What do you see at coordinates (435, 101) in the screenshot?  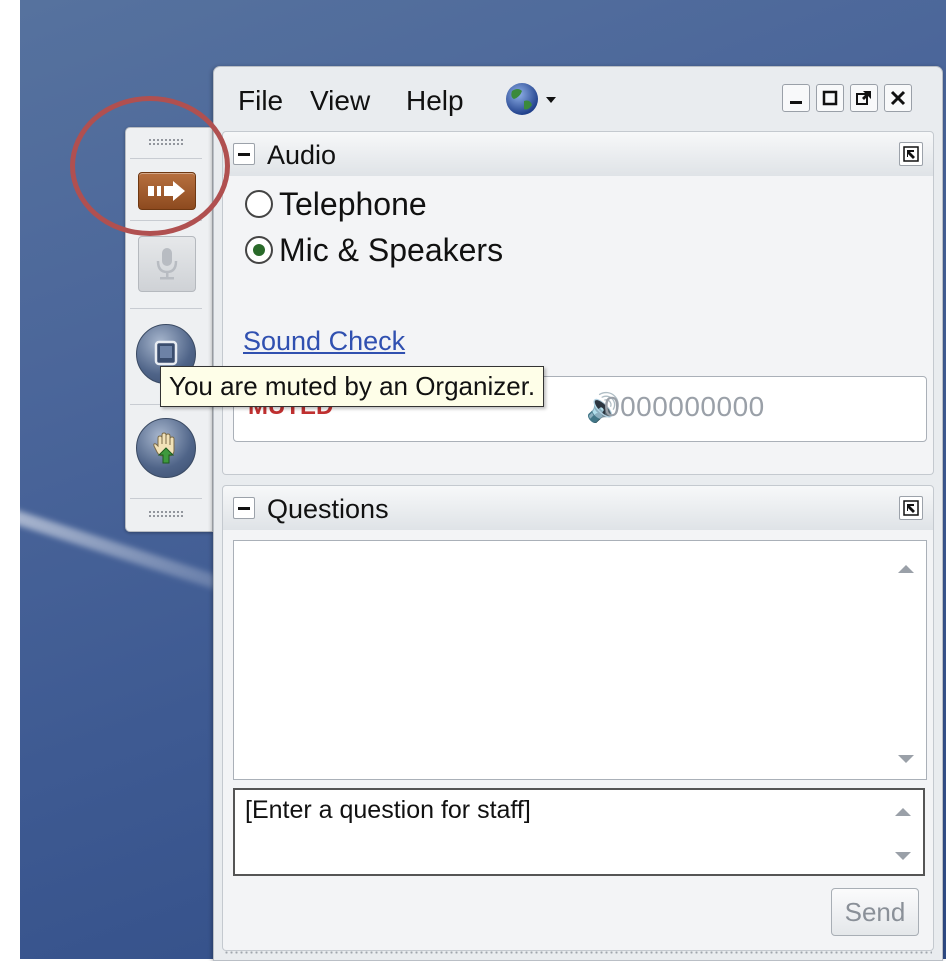 I see `menu-help: Help` at bounding box center [435, 101].